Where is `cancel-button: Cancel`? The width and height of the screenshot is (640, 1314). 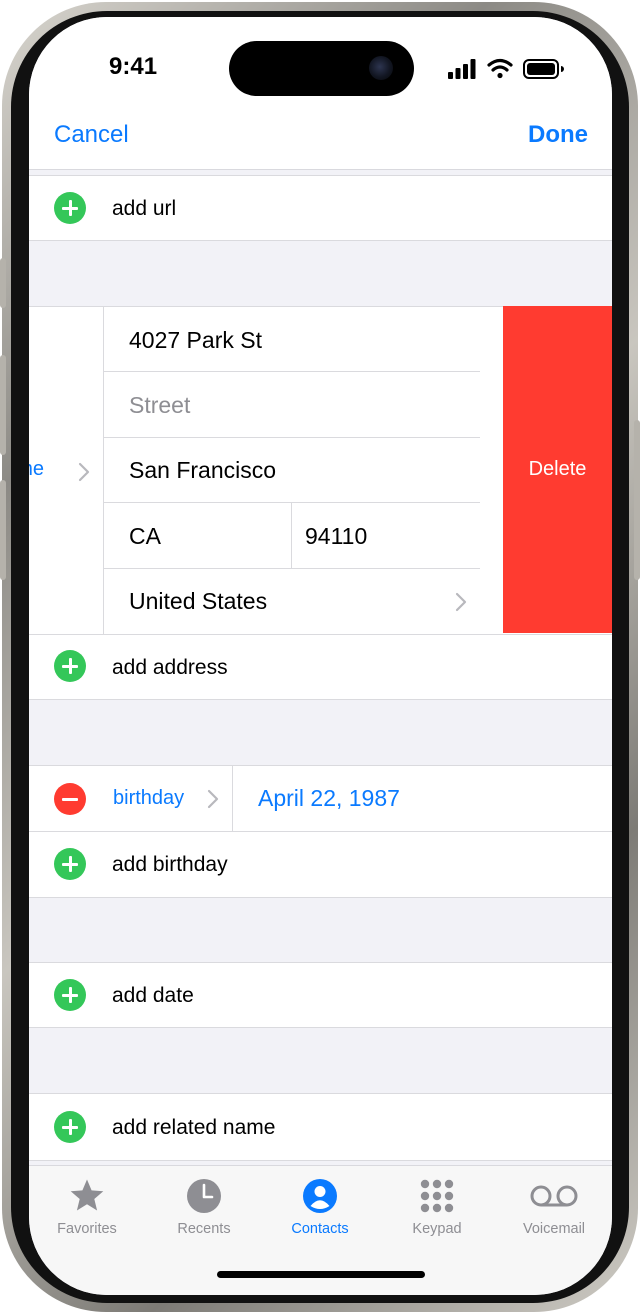
cancel-button: Cancel is located at coordinates (91, 135).